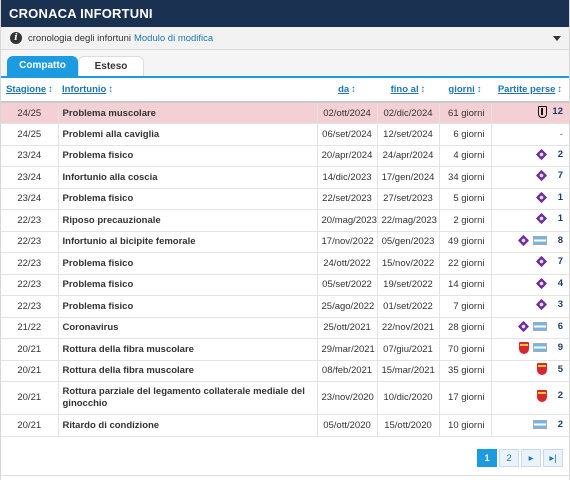 The image size is (570, 480). What do you see at coordinates (557, 38) in the screenshot?
I see `chevron-down-icon` at bounding box center [557, 38].